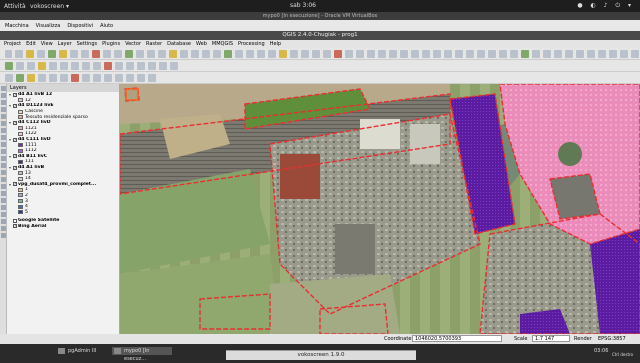  I want to click on scale-combobox: 1:7 147, so click(551, 338).